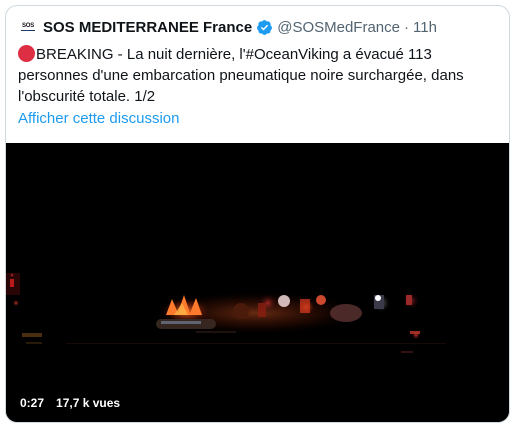 The width and height of the screenshot is (516, 428). I want to click on show-thread-link: Afficher cette discussion, so click(98, 118).